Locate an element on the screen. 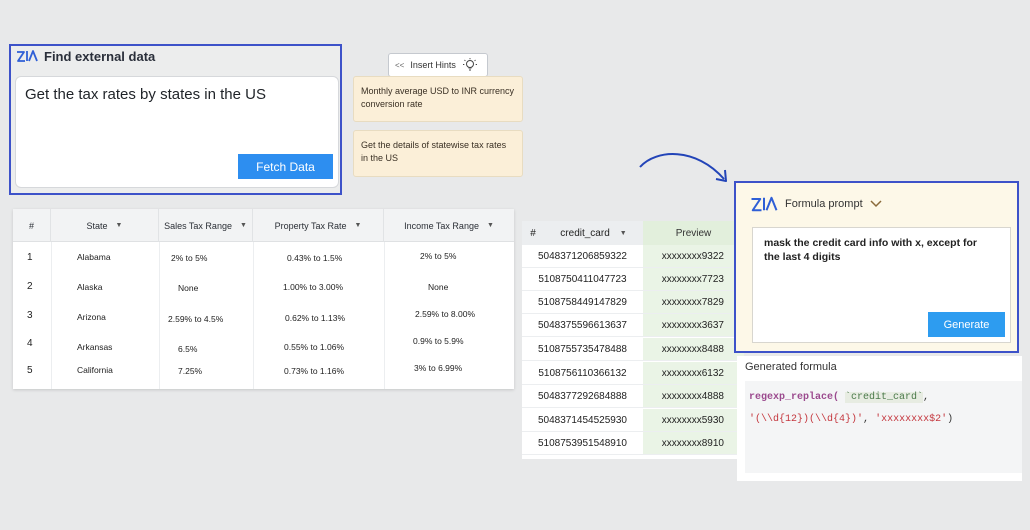 The height and width of the screenshot is (530, 1030). column-reference: `credit_card` is located at coordinates (884, 397).